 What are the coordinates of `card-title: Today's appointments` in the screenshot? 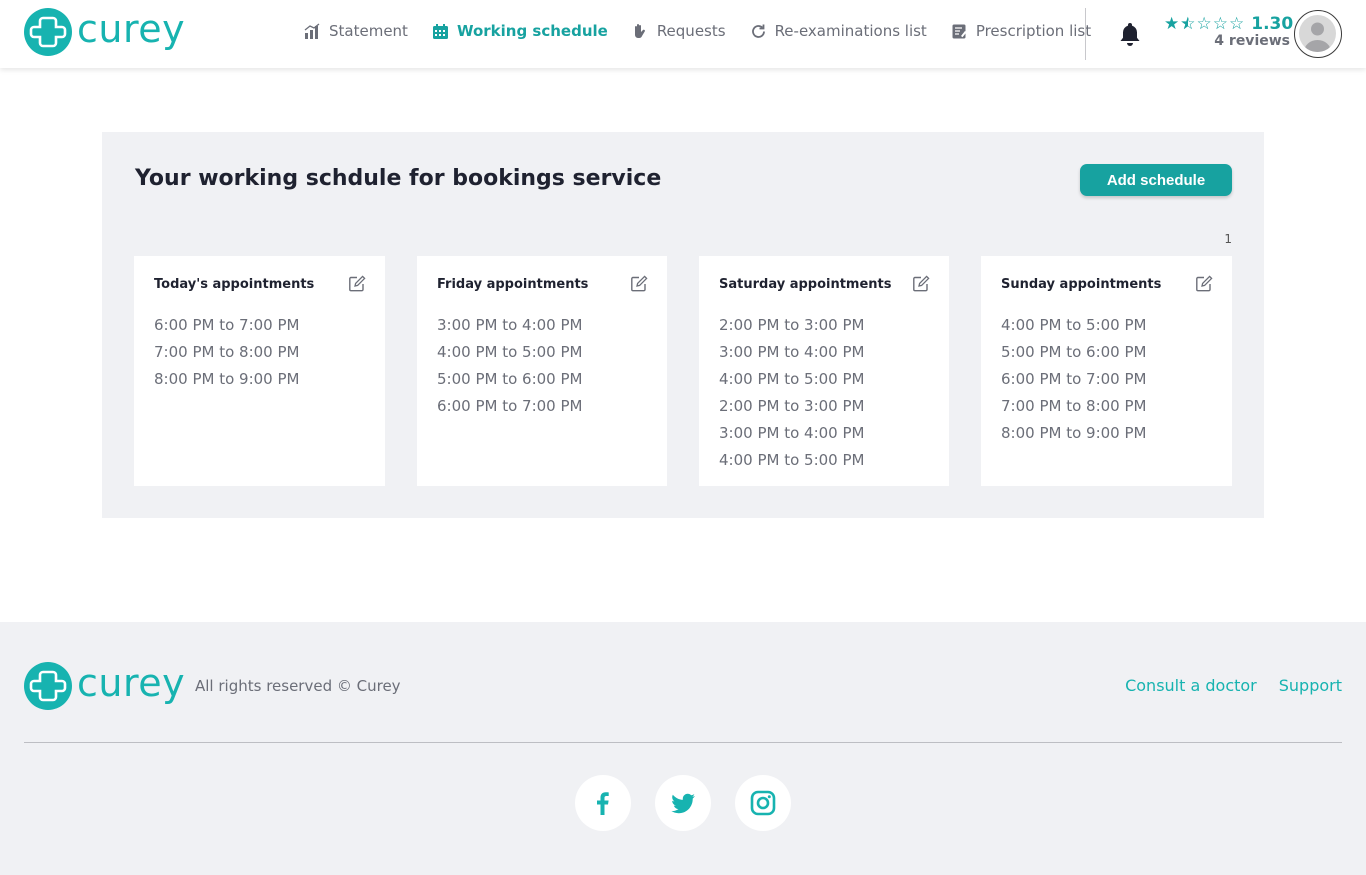 It's located at (234, 284).